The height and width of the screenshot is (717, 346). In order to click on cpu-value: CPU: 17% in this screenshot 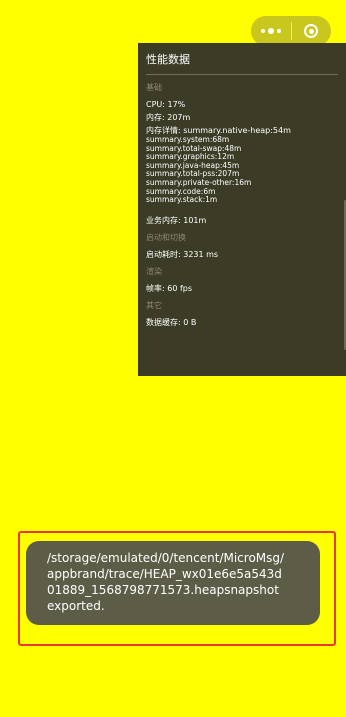, I will do `click(166, 104)`.